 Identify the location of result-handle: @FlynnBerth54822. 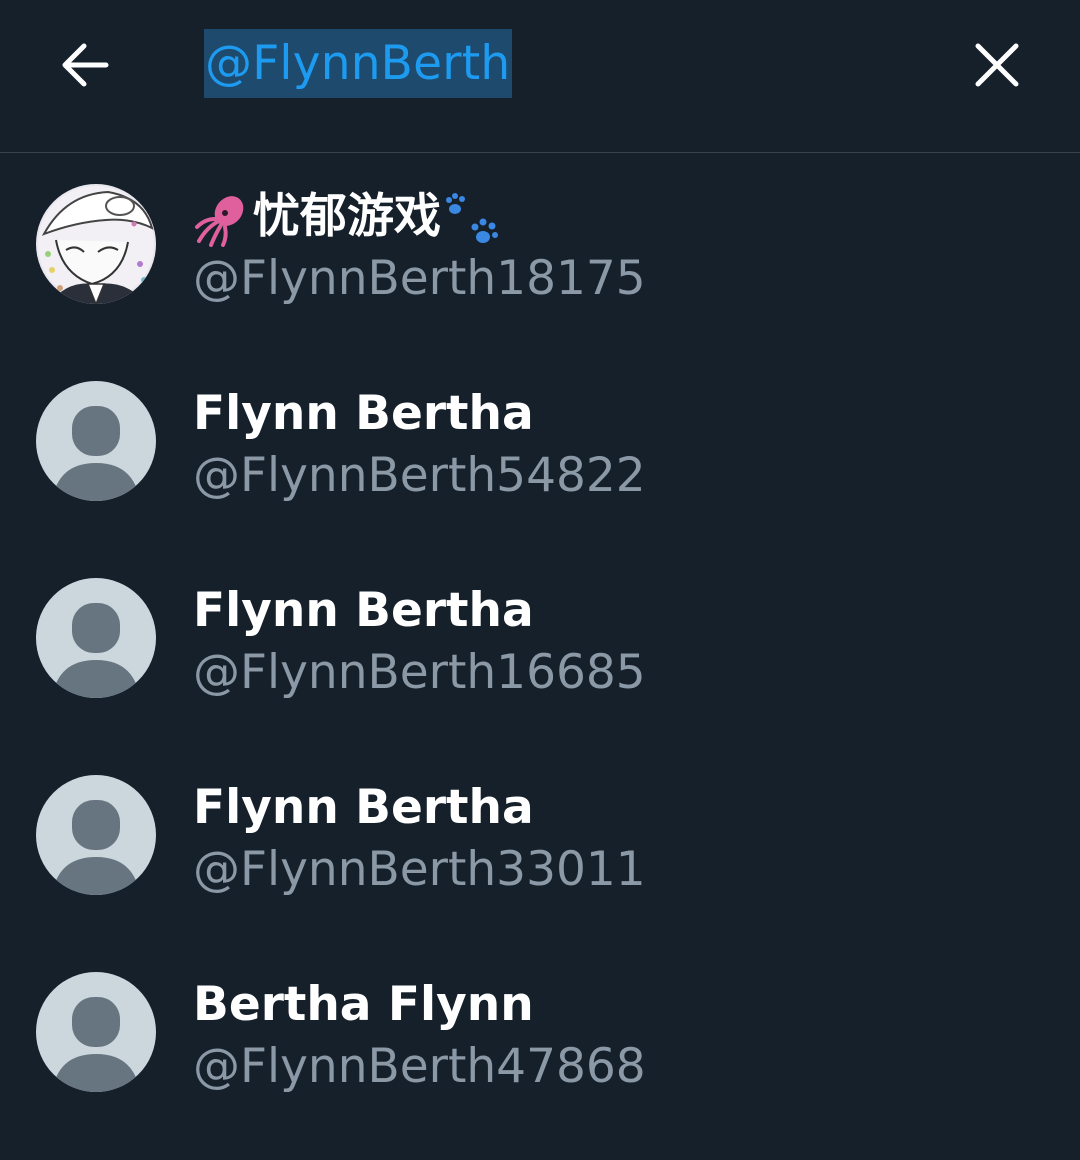
(419, 475).